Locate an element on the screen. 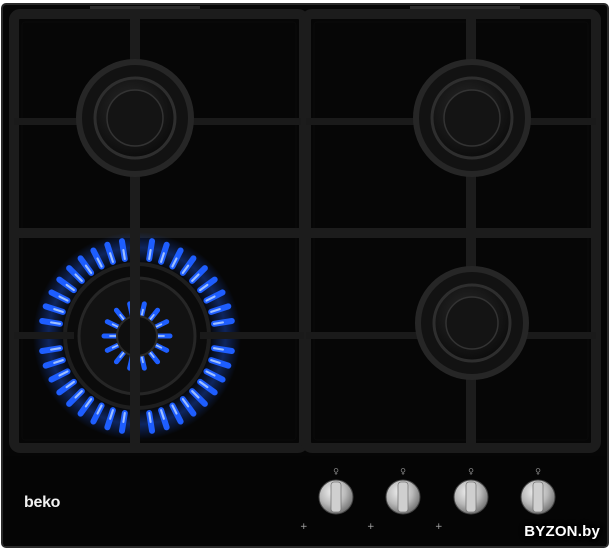 This screenshot has height=550, width=610. burner-rear-left is located at coordinates (135, 118).